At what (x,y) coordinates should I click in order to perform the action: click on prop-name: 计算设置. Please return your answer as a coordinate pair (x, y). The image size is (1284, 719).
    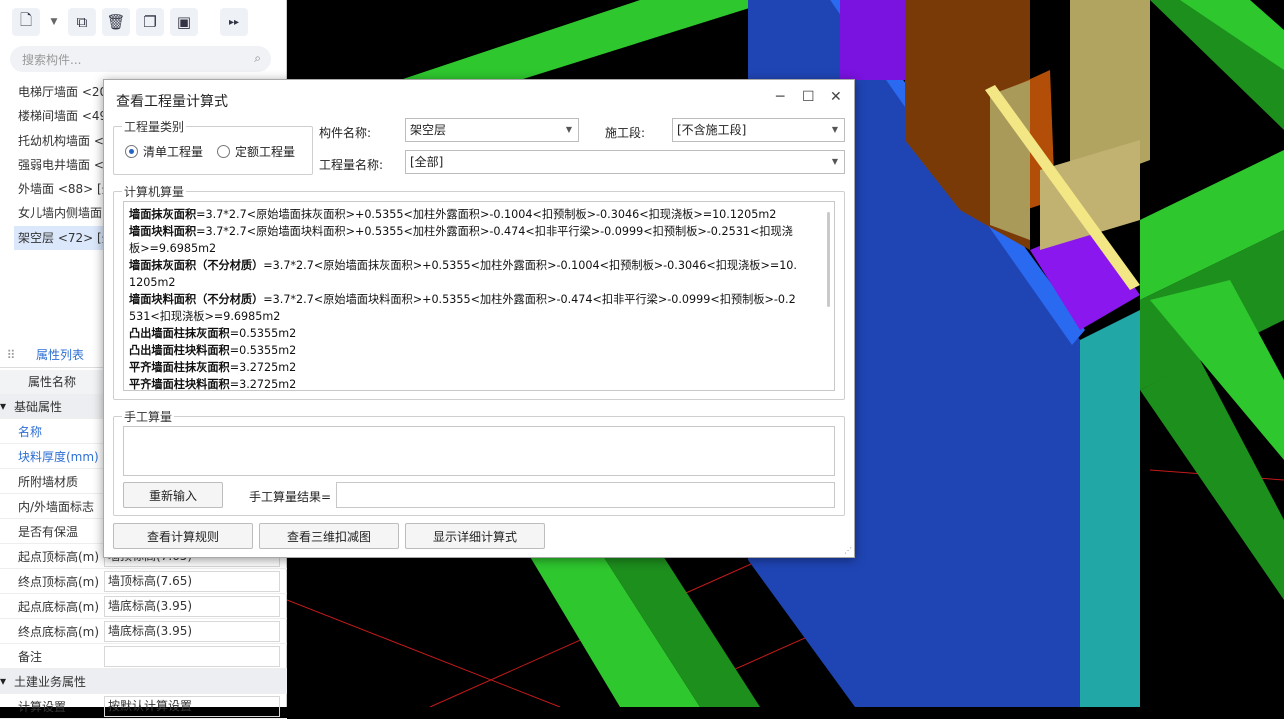
    Looking at the image, I should click on (42, 706).